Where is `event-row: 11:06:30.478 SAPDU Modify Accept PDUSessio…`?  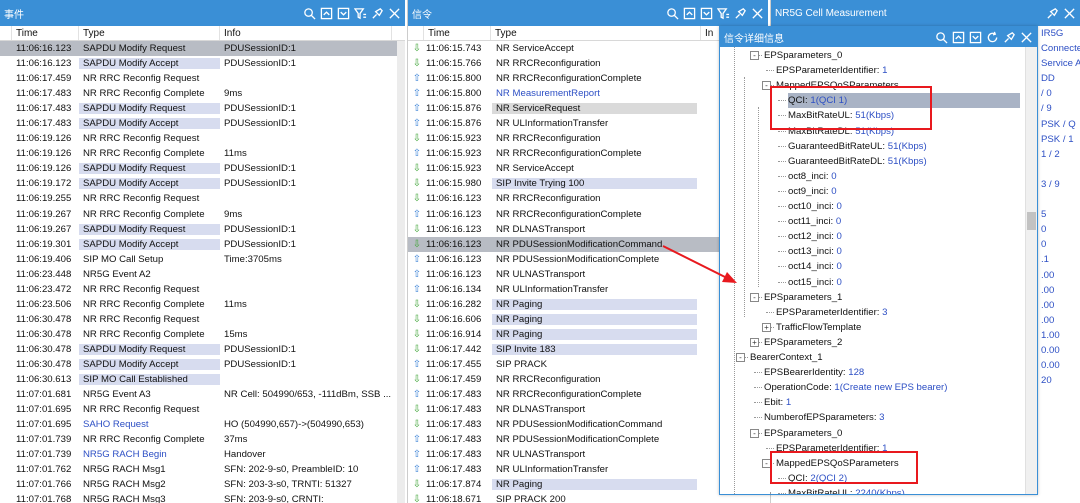
event-row: 11:06:30.478 SAPDU Modify Accept PDUSessio… is located at coordinates (202, 364).